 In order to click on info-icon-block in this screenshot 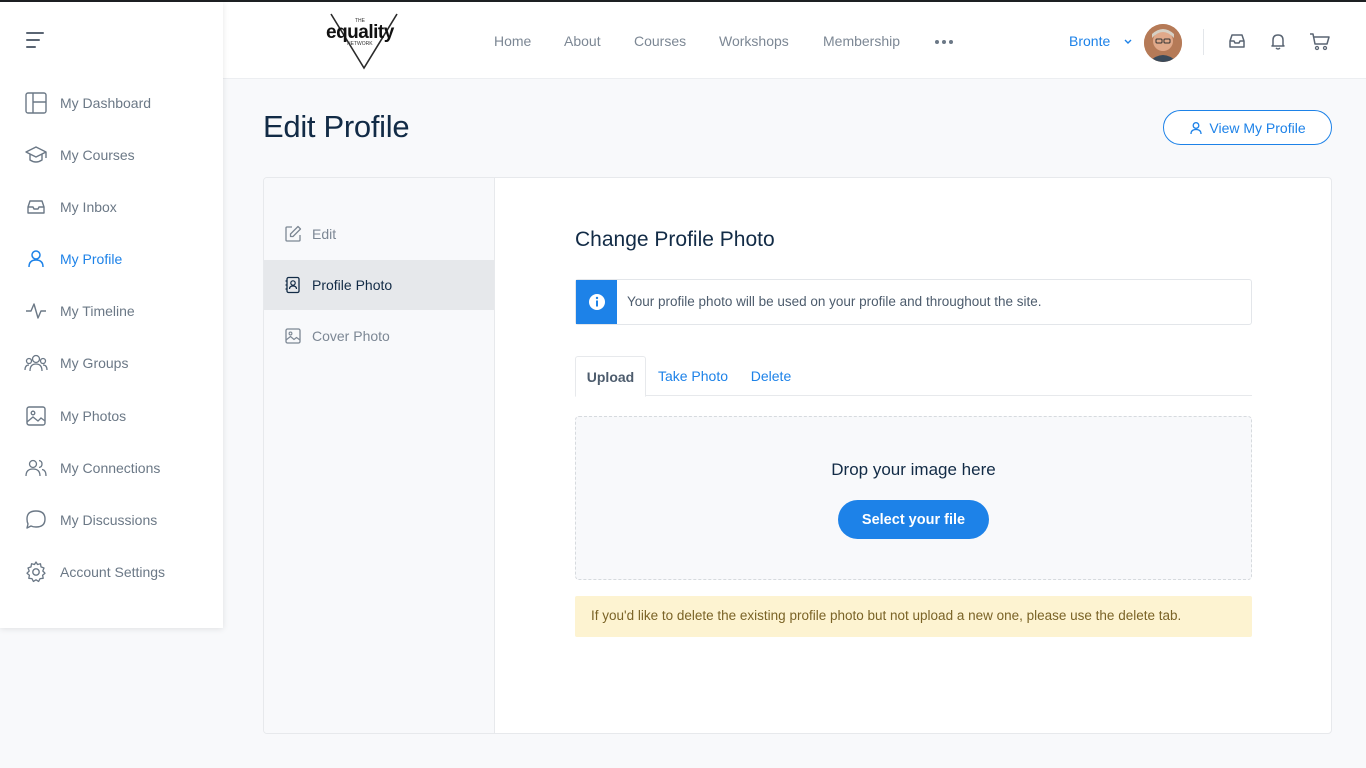, I will do `click(596, 302)`.